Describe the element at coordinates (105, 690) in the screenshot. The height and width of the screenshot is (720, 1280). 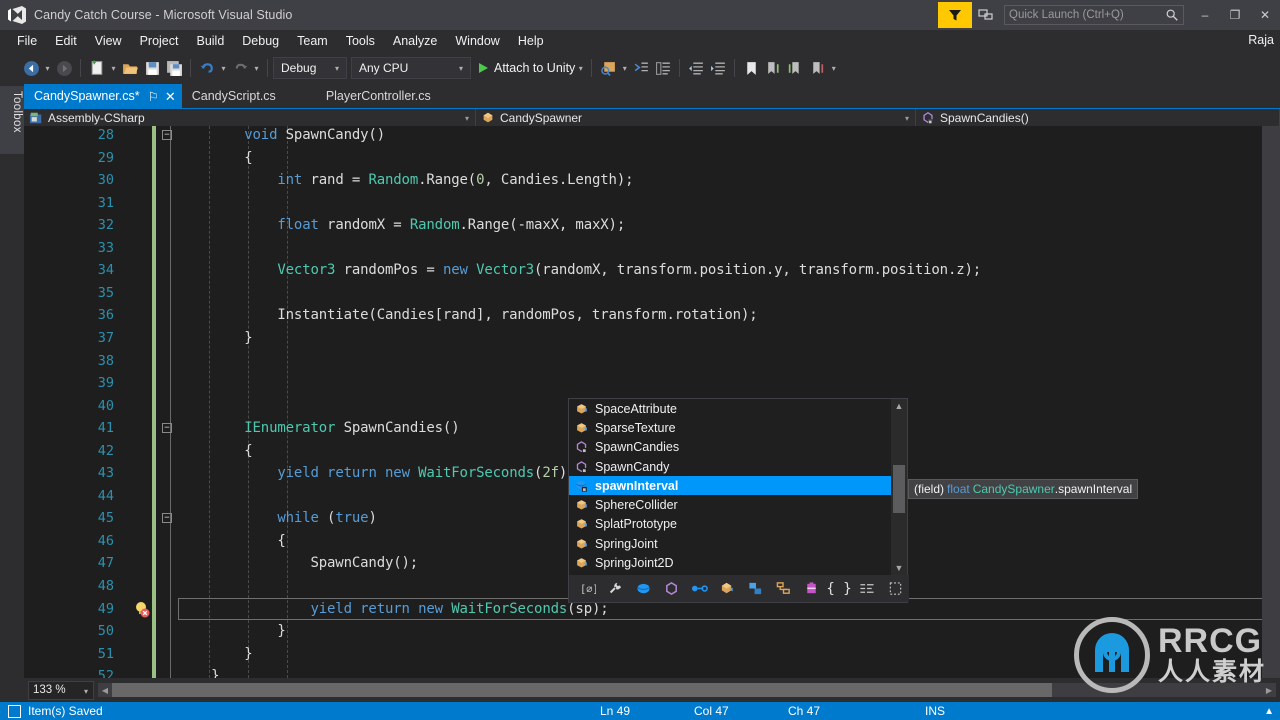
I see `scroll-left-icon: ◀` at that location.